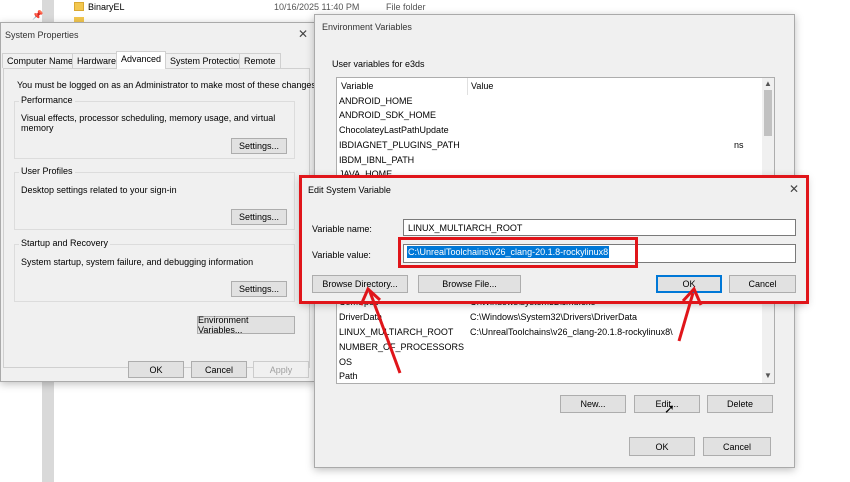 The height and width of the screenshot is (482, 850). I want to click on arrow-to-browse-directory, so click(380, 330).